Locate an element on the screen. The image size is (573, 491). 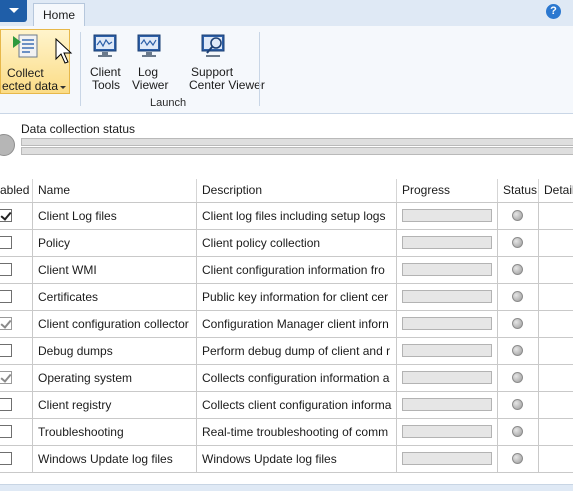
description-cell: Public key information for client cer is located at coordinates (297, 297).